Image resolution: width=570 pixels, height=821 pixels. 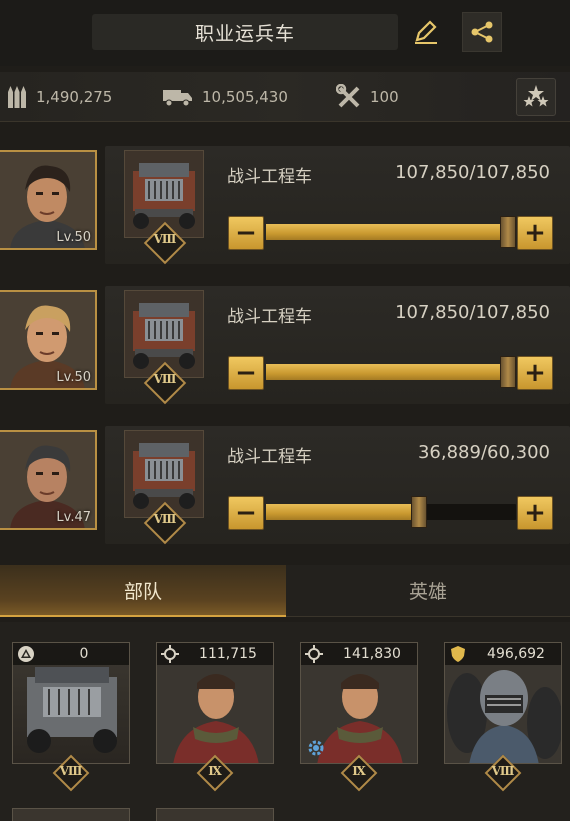 What do you see at coordinates (178, 97) in the screenshot?
I see `truck-icon` at bounding box center [178, 97].